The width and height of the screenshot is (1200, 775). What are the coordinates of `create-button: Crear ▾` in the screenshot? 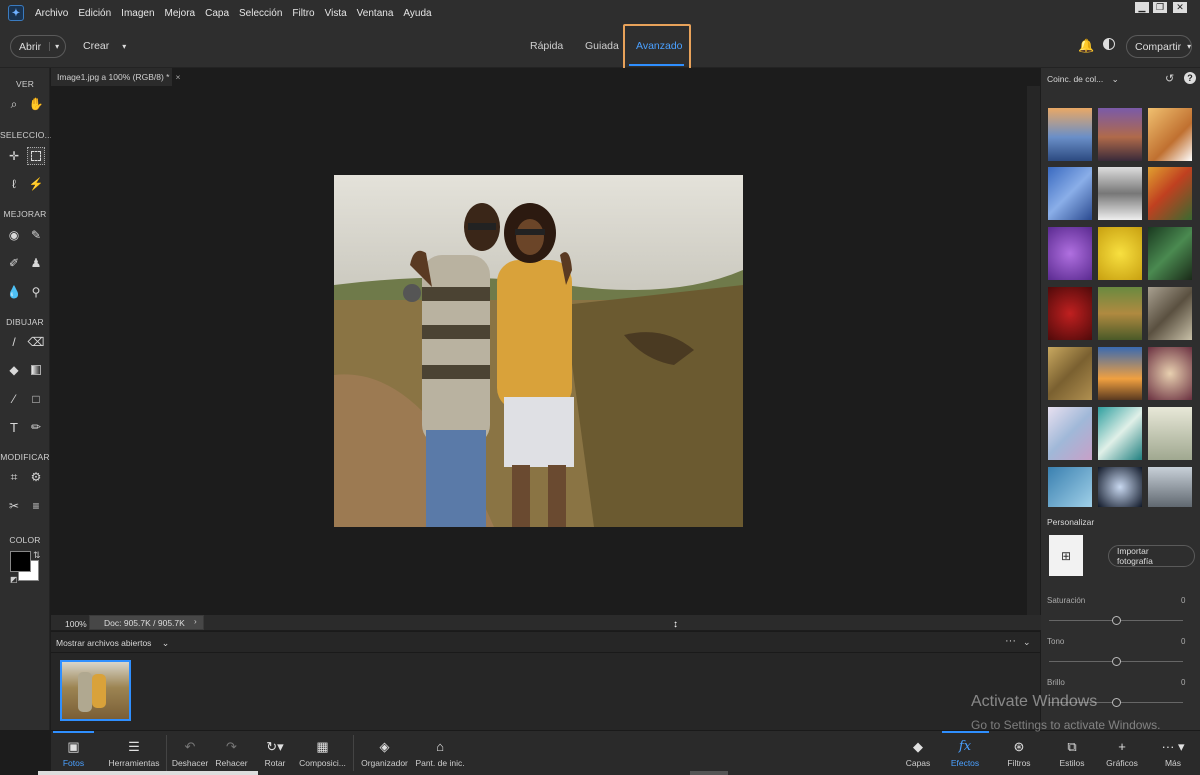 It's located at (104, 46).